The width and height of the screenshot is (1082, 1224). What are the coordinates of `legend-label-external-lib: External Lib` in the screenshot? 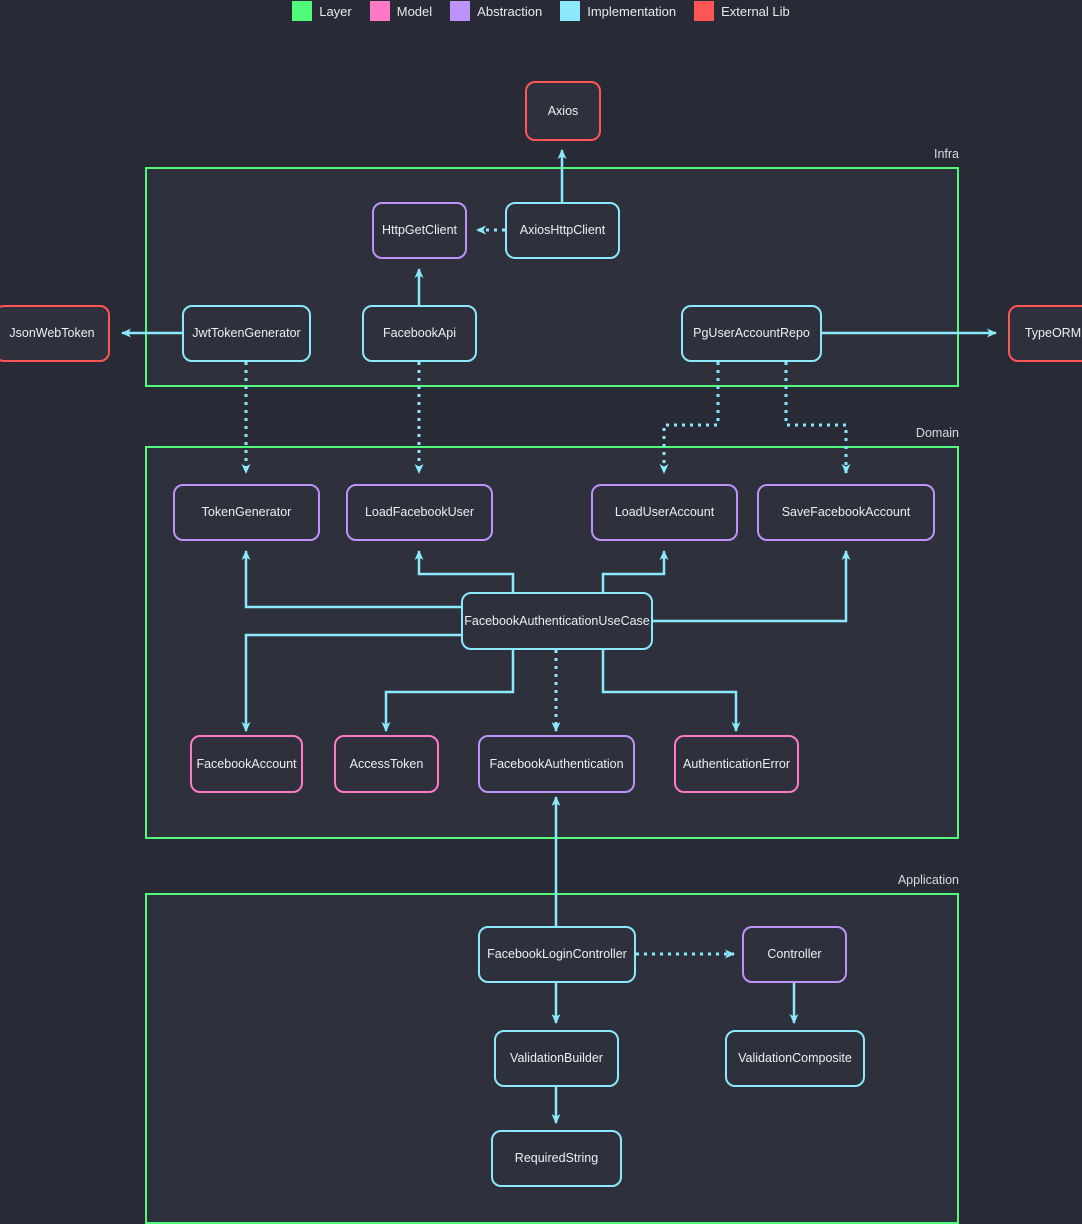 It's located at (755, 11).